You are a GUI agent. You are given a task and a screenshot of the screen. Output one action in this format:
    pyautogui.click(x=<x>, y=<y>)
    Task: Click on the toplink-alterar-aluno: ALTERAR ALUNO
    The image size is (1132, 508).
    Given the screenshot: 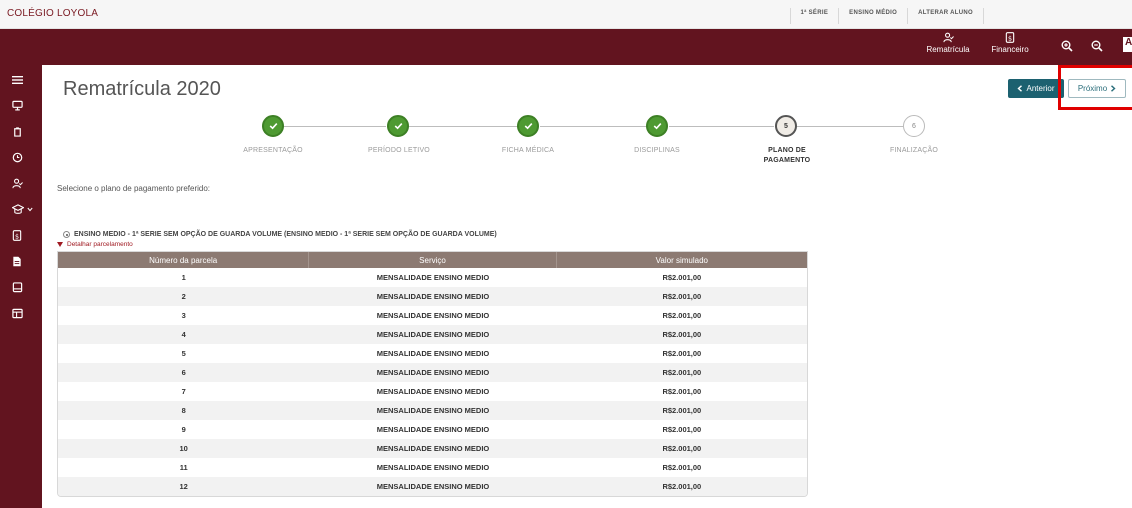 What is the action you would take?
    pyautogui.click(x=945, y=16)
    